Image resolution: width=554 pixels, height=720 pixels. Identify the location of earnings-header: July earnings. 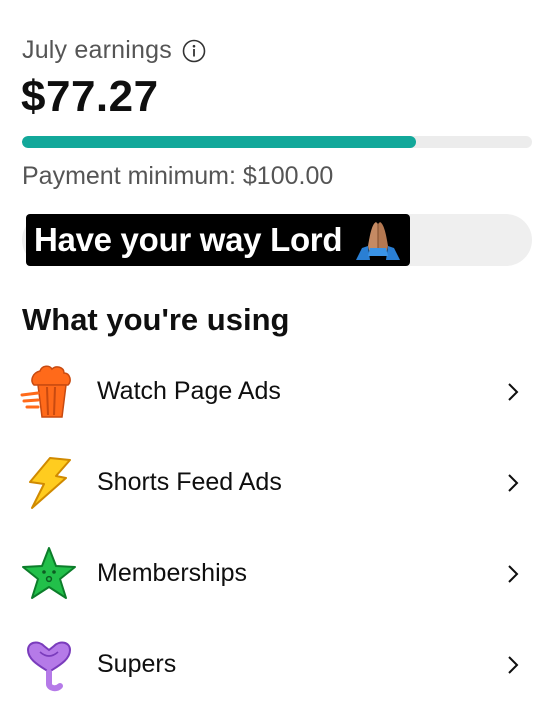
(114, 50).